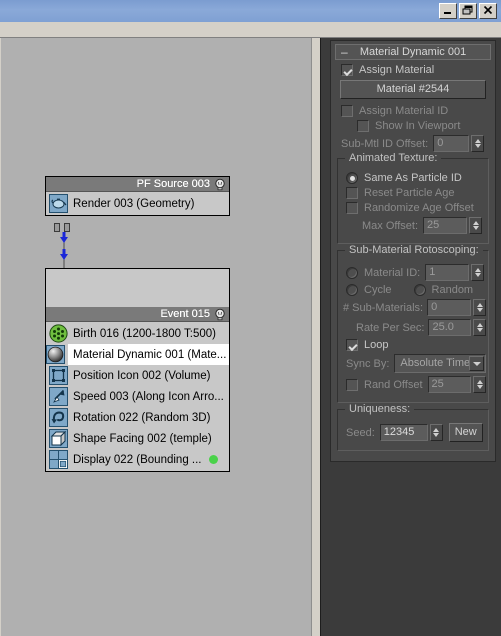 The image size is (501, 636). I want to click on sync-by-label: Sync By:, so click(368, 363).